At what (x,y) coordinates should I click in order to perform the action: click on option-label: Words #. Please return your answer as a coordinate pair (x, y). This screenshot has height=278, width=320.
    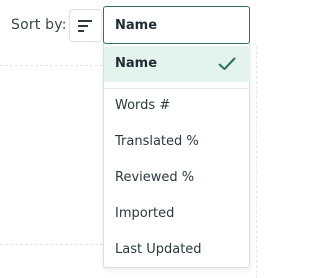
    Looking at the image, I should click on (143, 105).